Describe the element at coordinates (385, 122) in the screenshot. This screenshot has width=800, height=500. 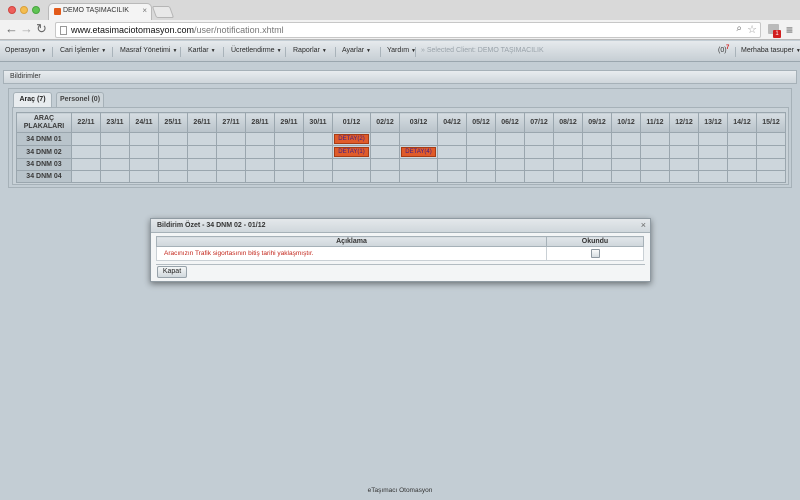
I see `date-column-header: 02/12` at that location.